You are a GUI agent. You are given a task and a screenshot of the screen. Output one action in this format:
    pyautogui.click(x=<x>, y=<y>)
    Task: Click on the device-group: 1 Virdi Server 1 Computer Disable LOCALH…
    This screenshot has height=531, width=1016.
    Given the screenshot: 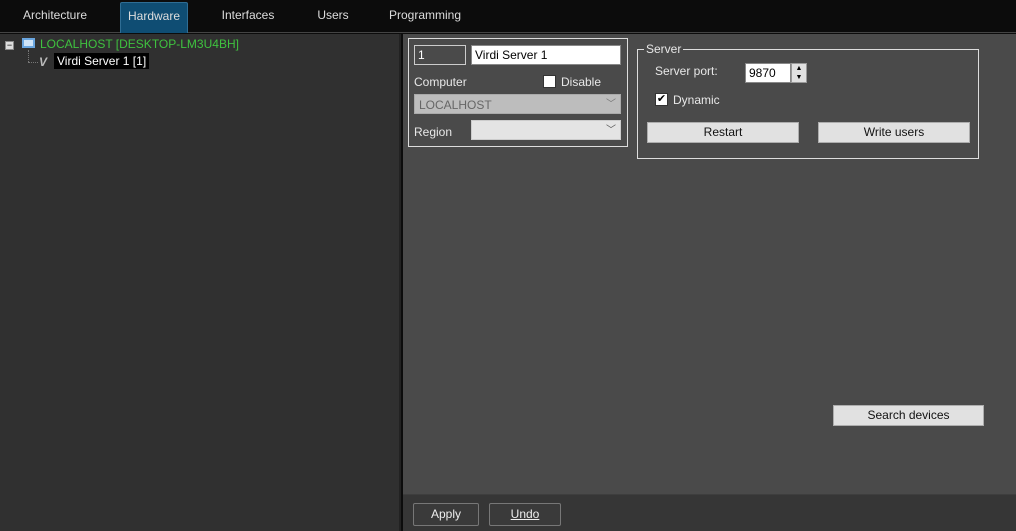 What is the action you would take?
    pyautogui.click(x=518, y=92)
    